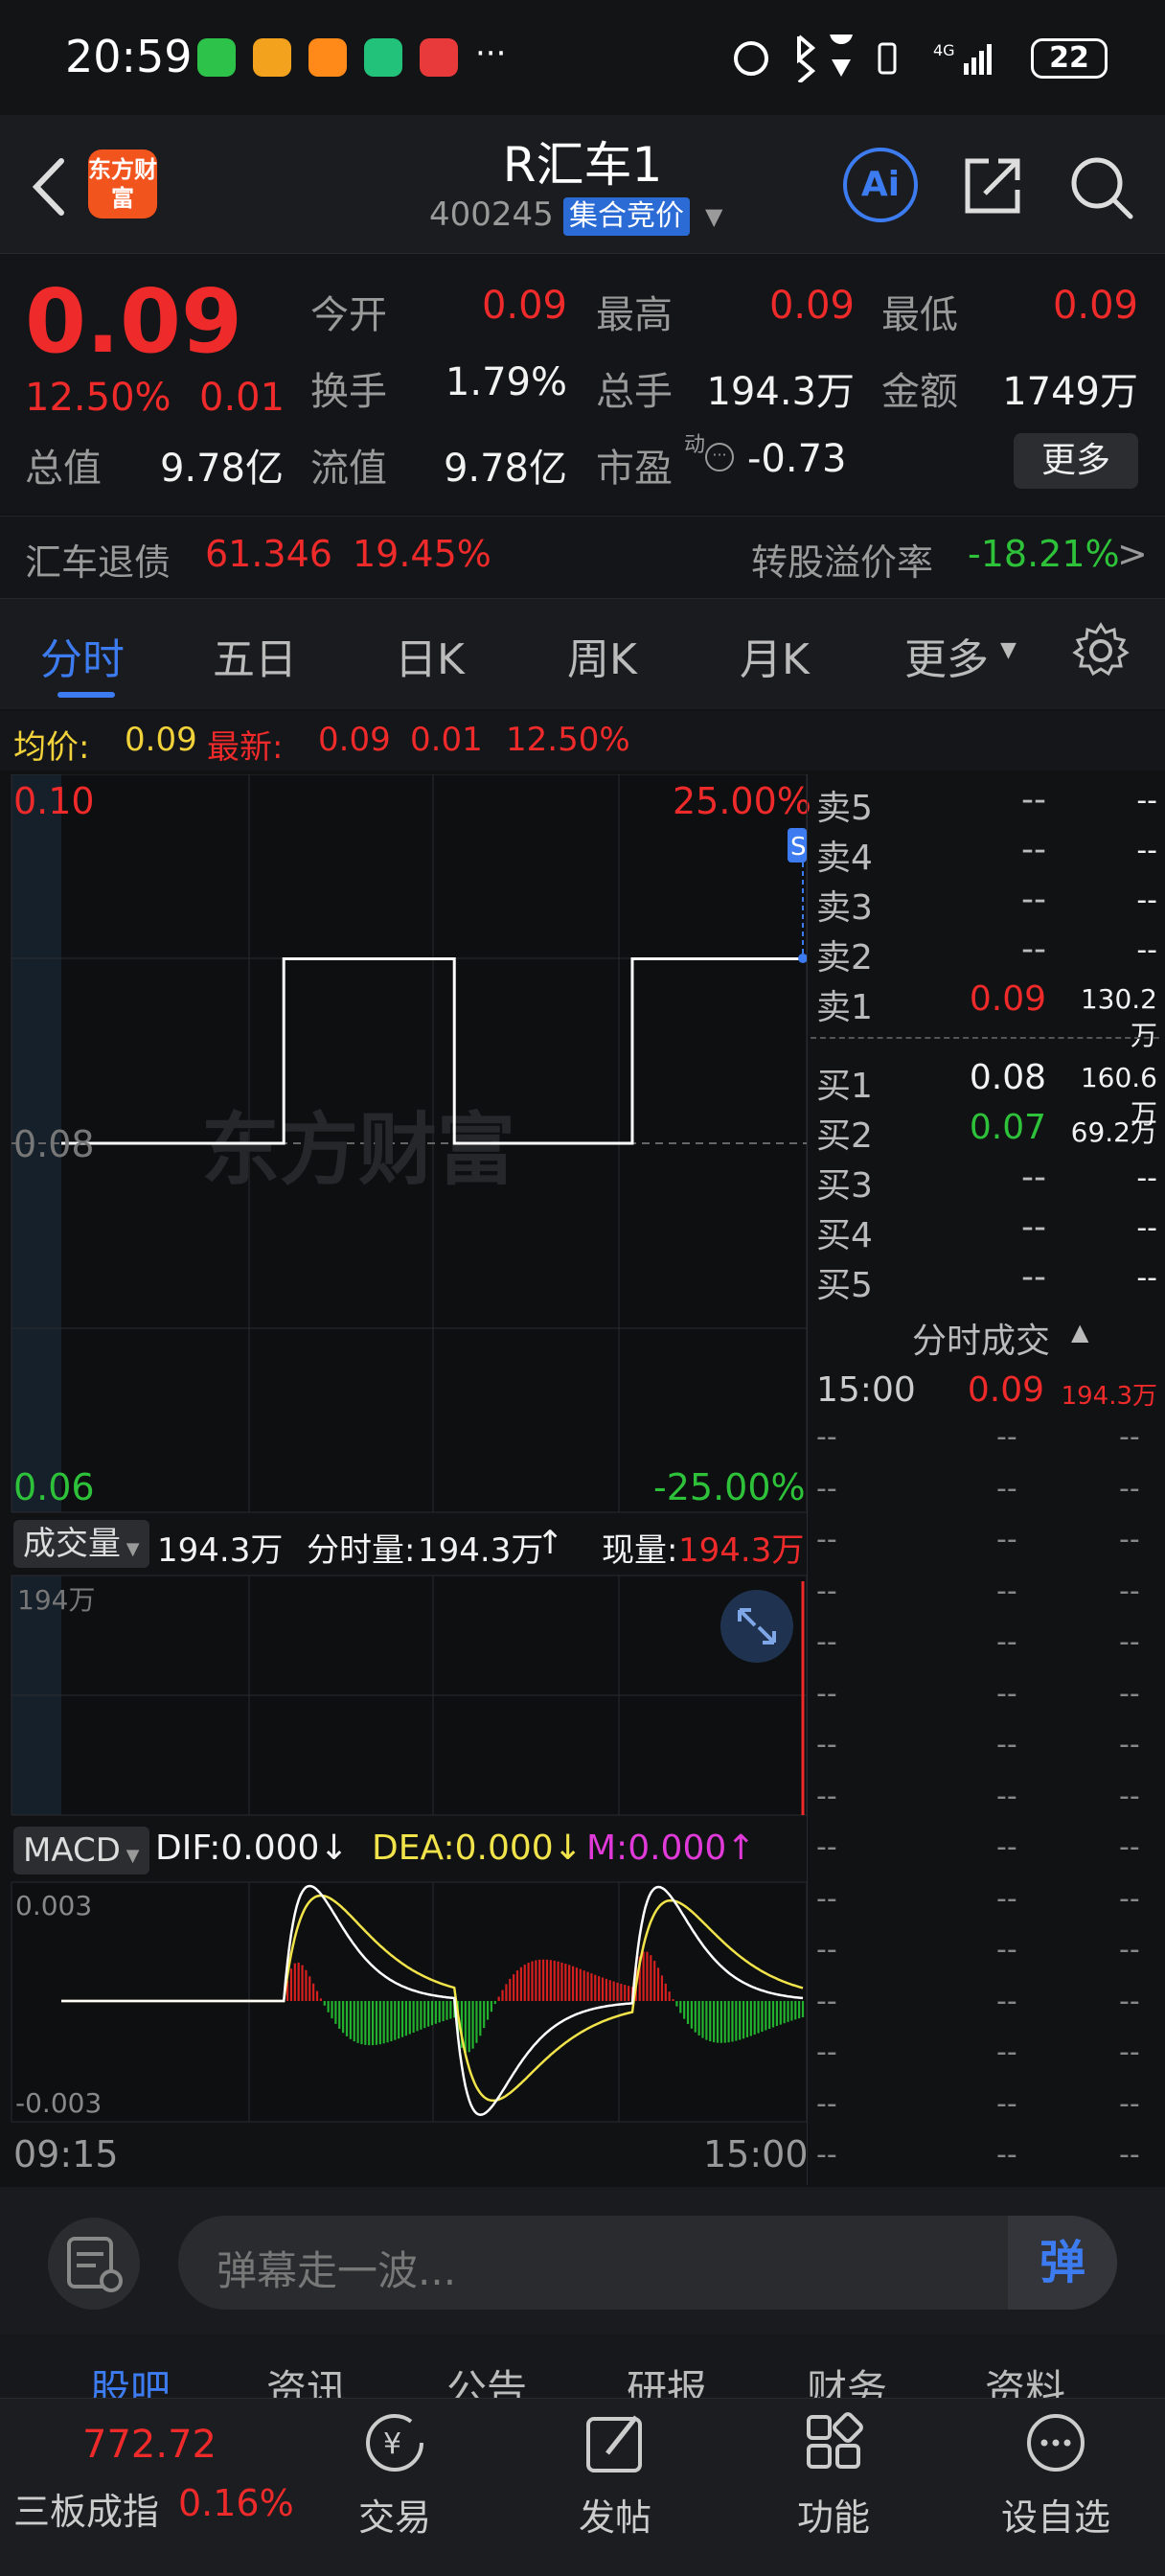 Image resolution: width=1165 pixels, height=2576 pixels. Describe the element at coordinates (1076, 461) in the screenshot. I see `more-button: 更多` at that location.